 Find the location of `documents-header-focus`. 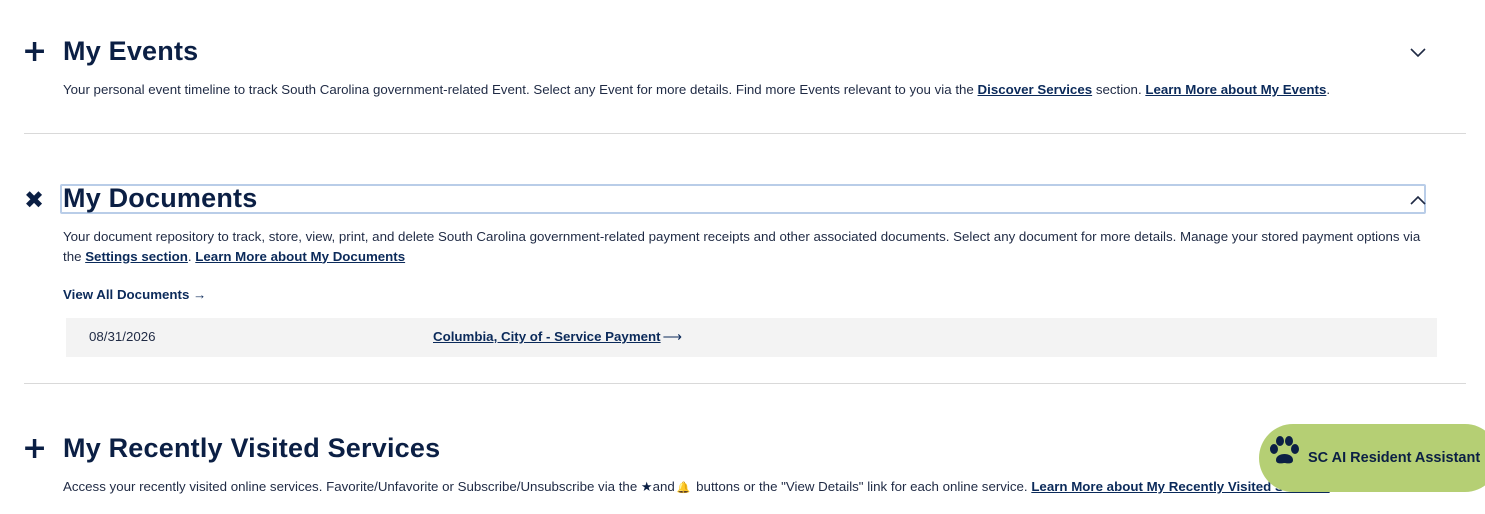

documents-header-focus is located at coordinates (743, 199).